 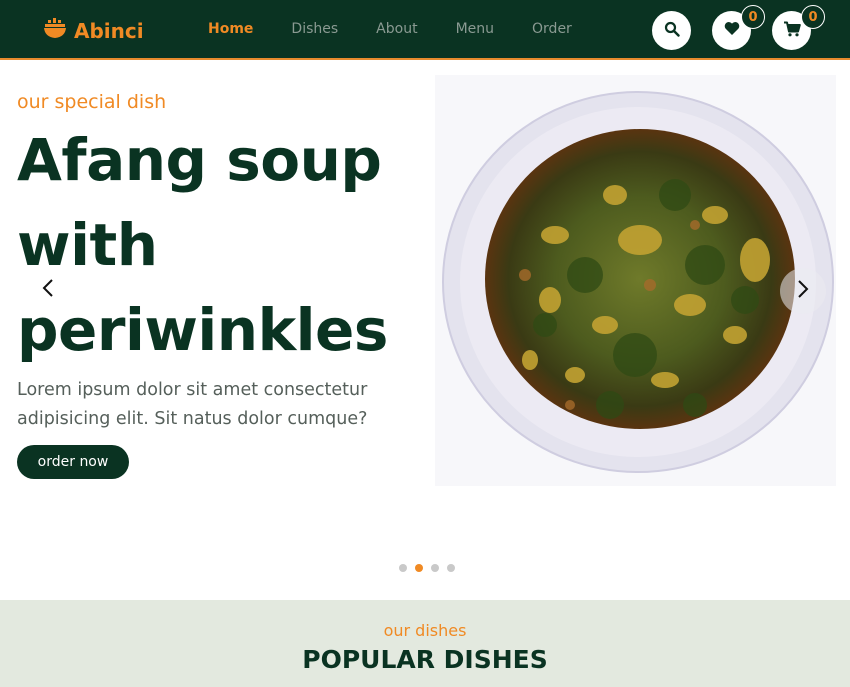 What do you see at coordinates (109, 31) in the screenshot?
I see `brand-name: Abinci` at bounding box center [109, 31].